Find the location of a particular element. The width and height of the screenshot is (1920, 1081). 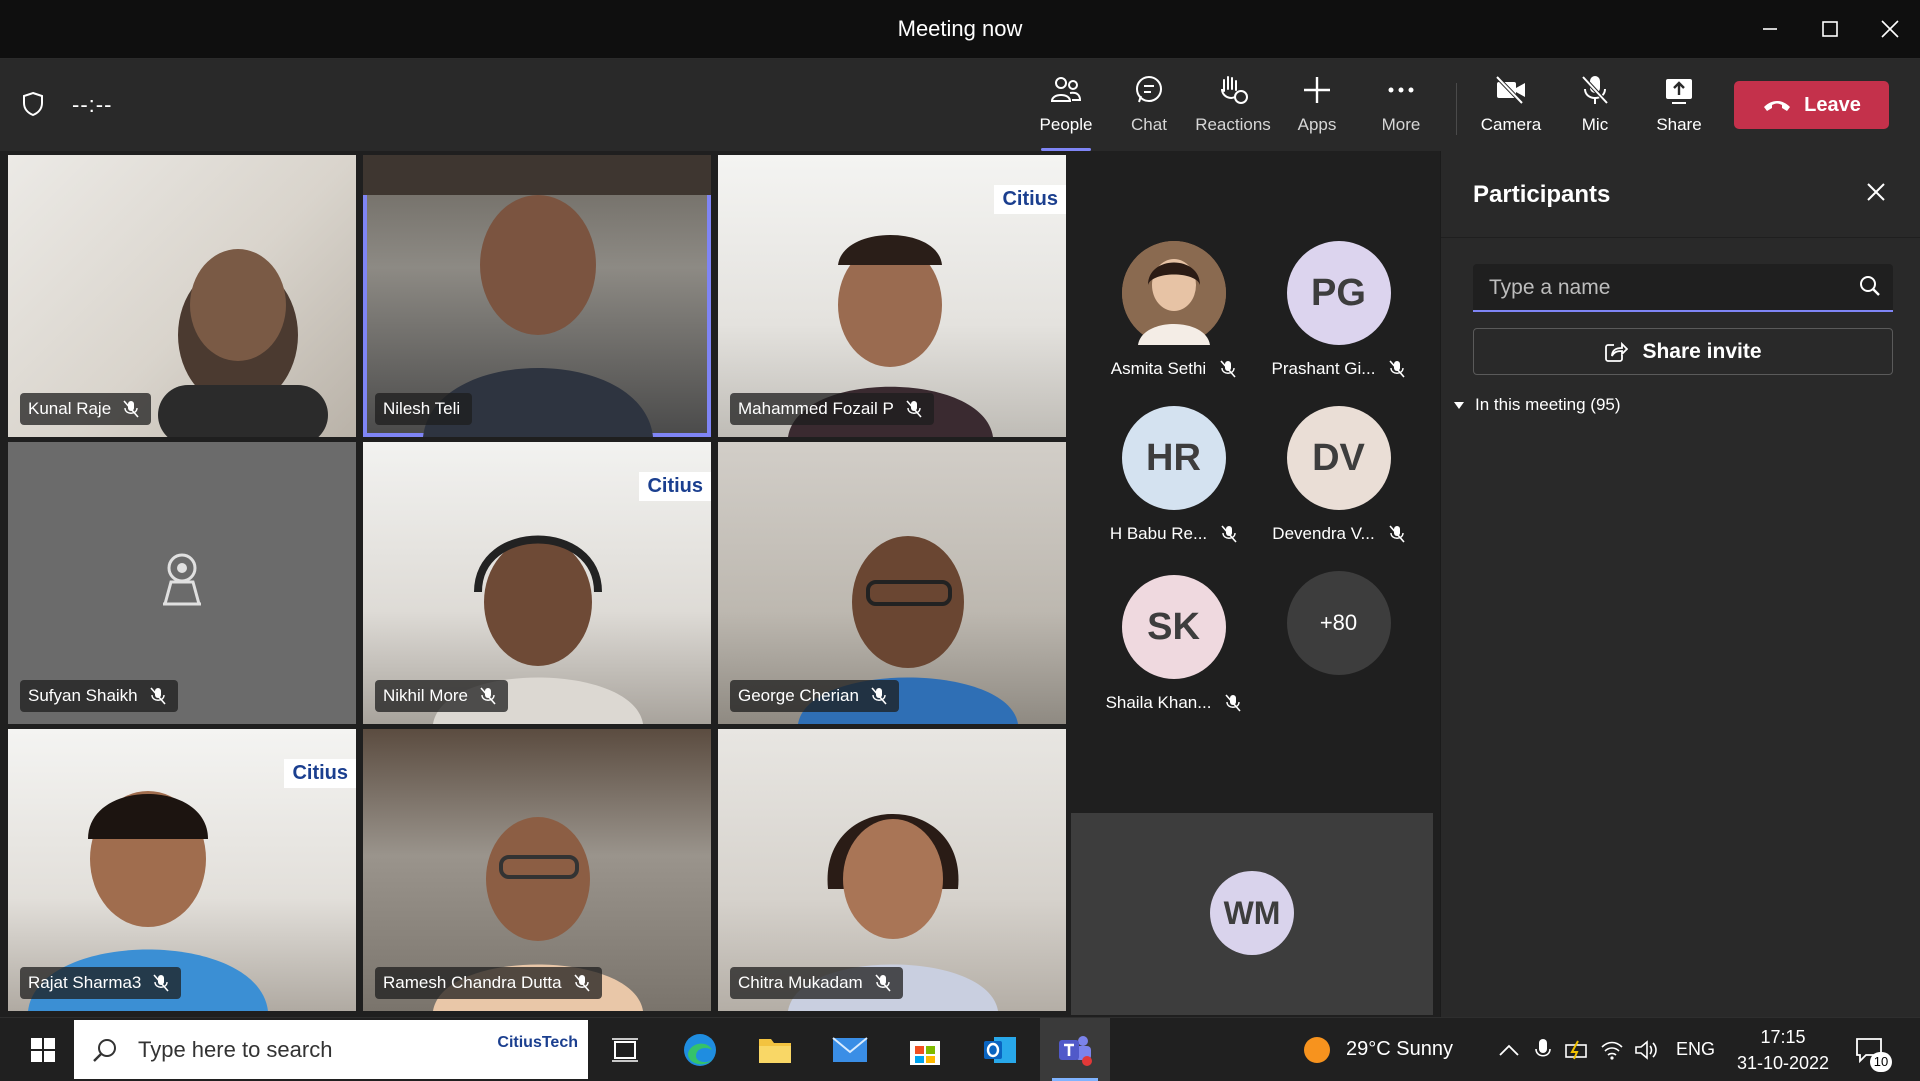

video-tile-camera-off: Sufyan Shaikh is located at coordinates (182, 583).